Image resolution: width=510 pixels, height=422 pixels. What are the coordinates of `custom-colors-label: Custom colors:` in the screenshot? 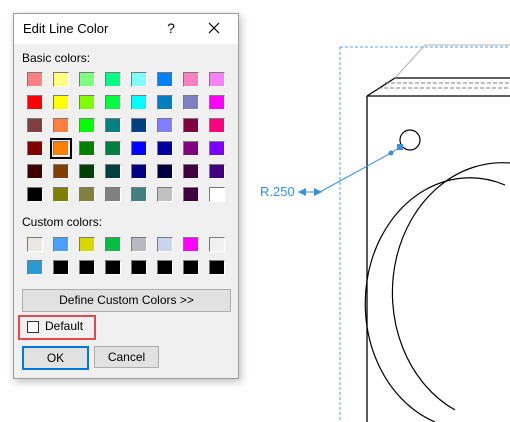 It's located at (62, 222).